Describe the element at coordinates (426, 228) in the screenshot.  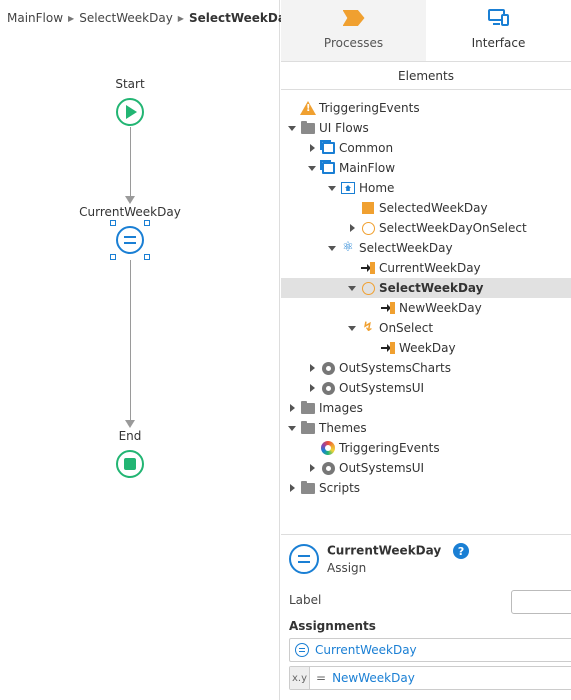
I see `tree-item: SelectWeekDayOnSelect` at that location.